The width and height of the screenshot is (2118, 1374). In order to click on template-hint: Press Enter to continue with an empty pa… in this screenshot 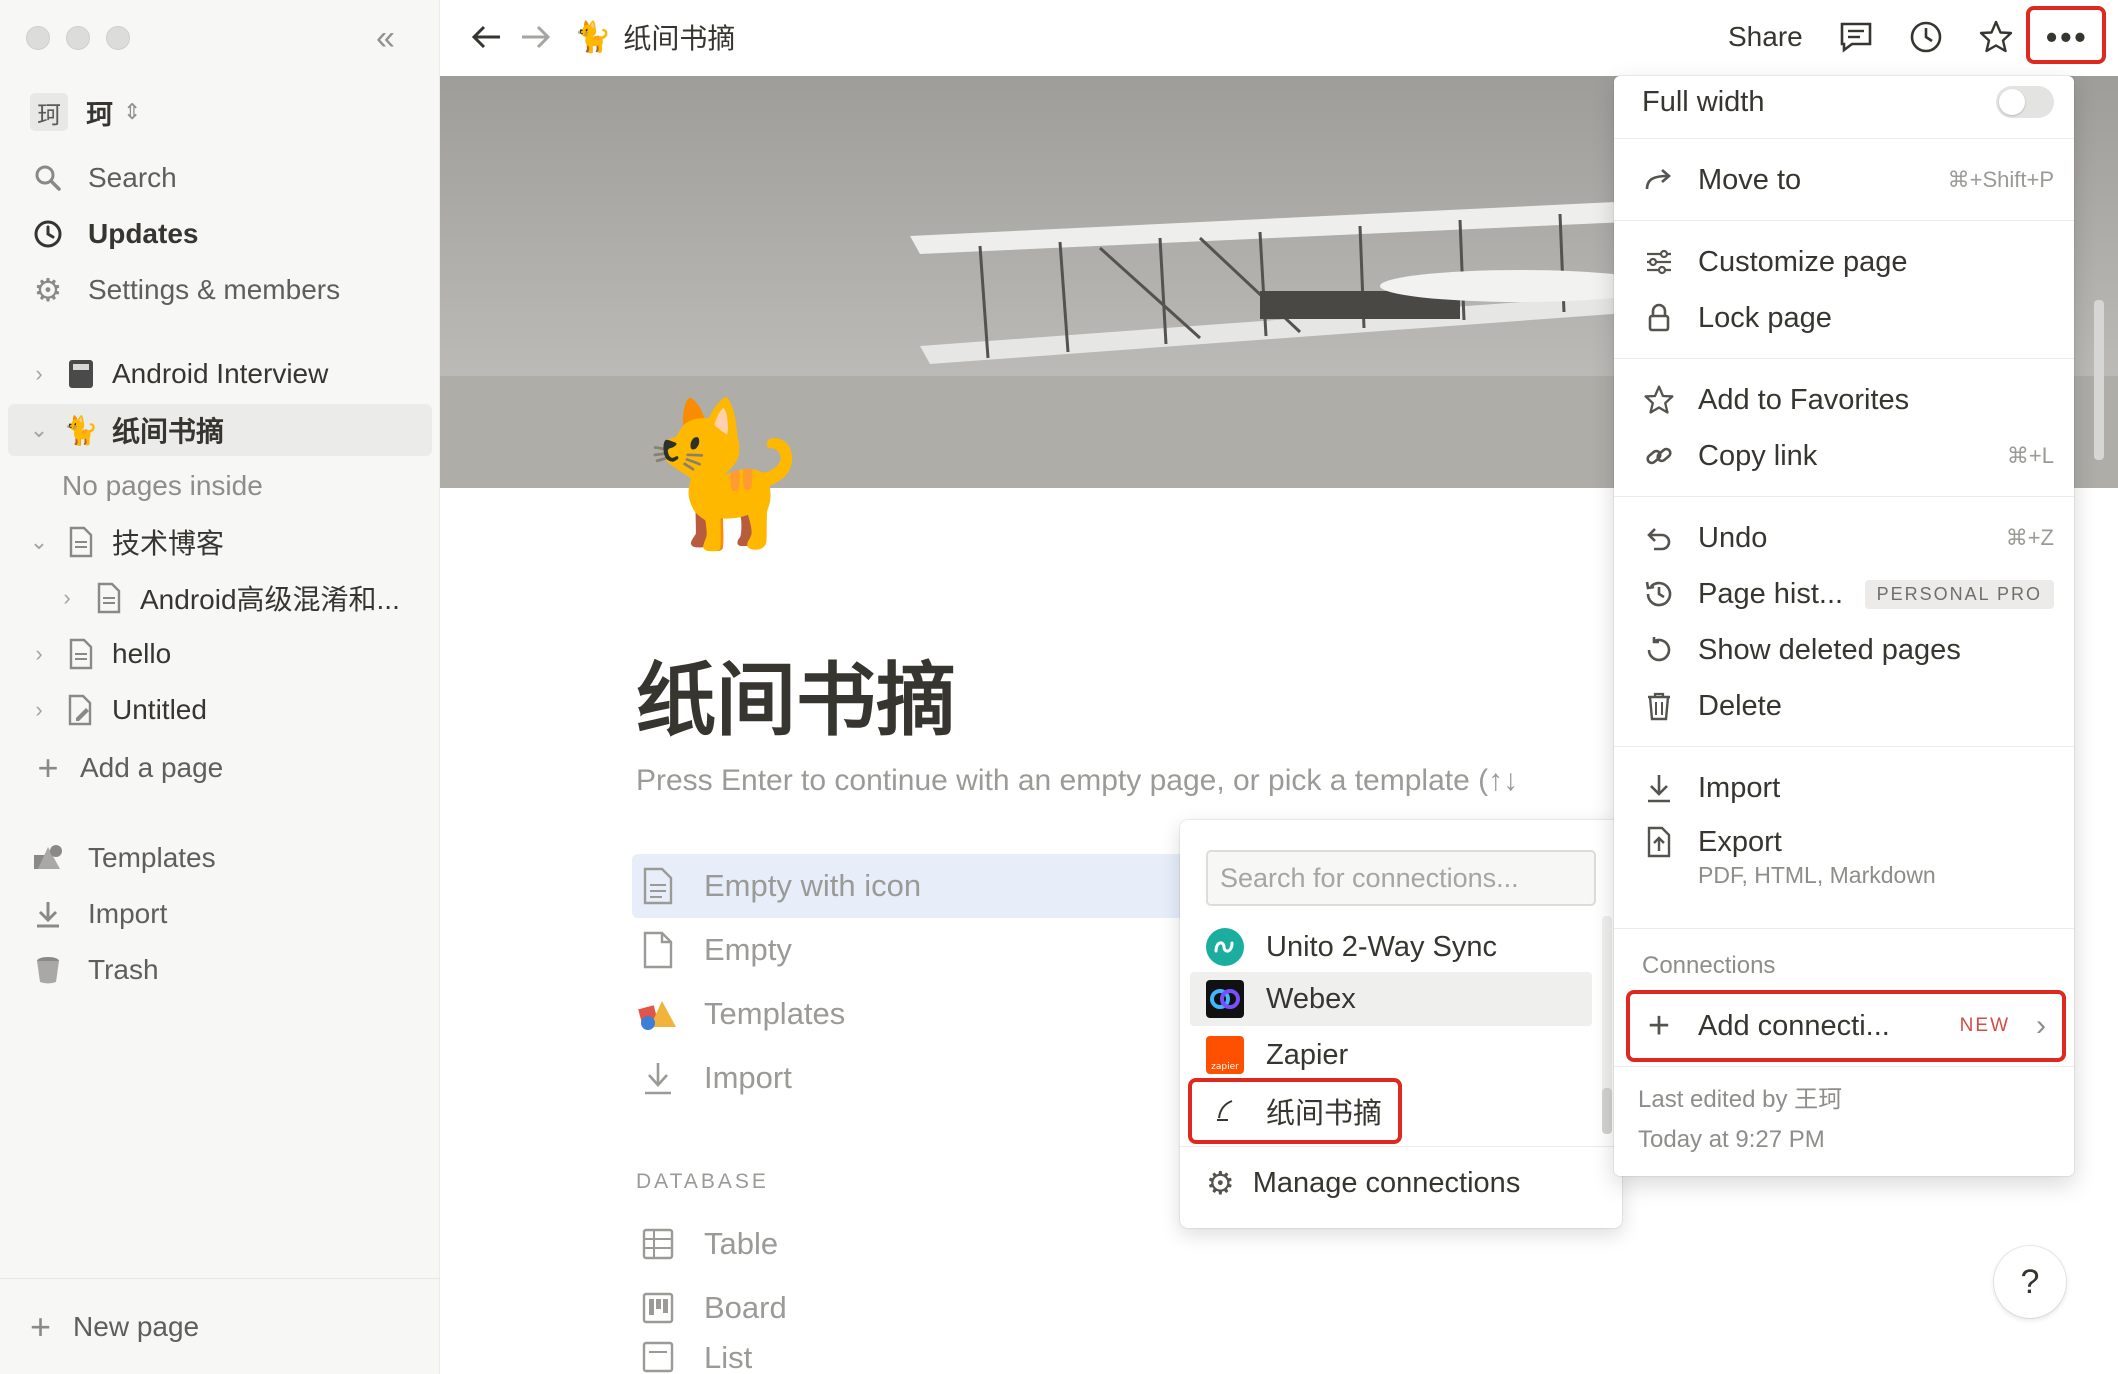, I will do `click(1077, 780)`.